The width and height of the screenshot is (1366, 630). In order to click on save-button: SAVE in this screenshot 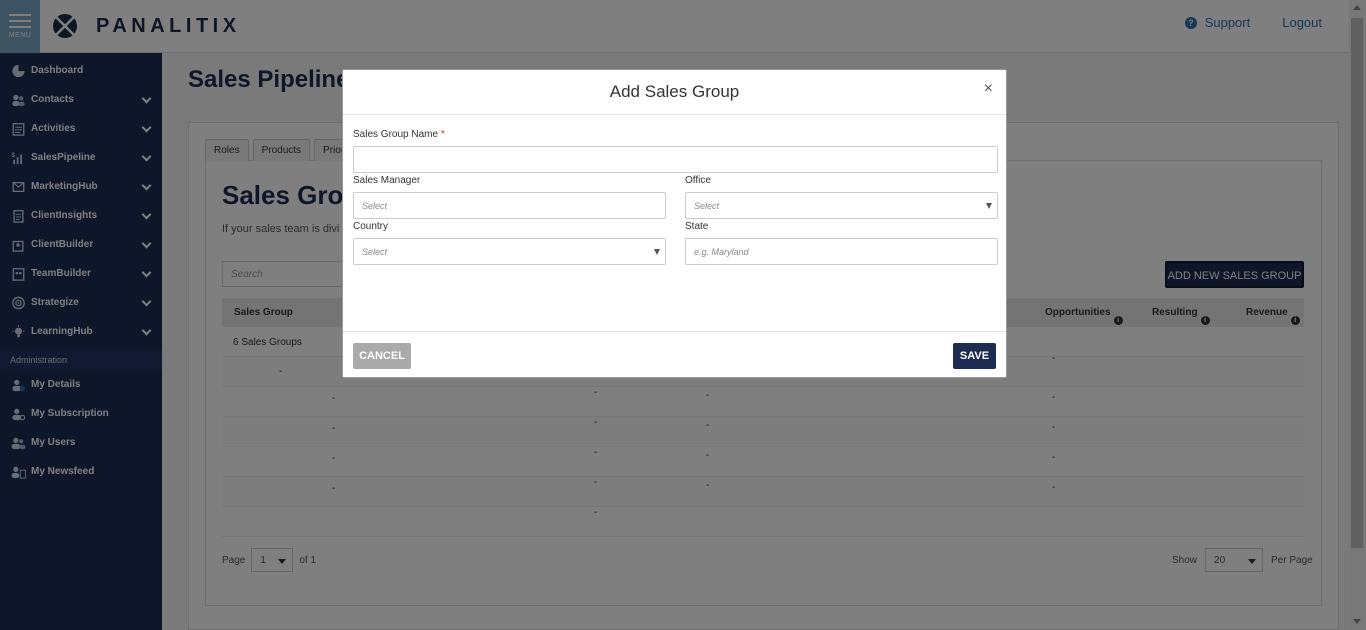, I will do `click(974, 356)`.